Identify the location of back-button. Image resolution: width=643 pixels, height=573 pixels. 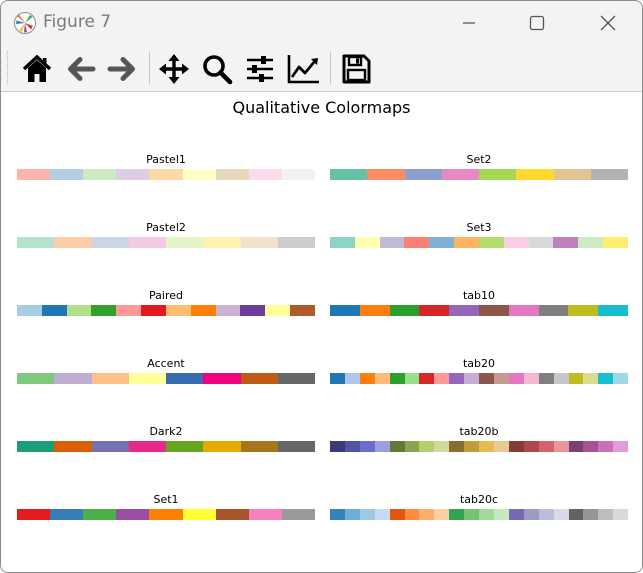
(81, 68).